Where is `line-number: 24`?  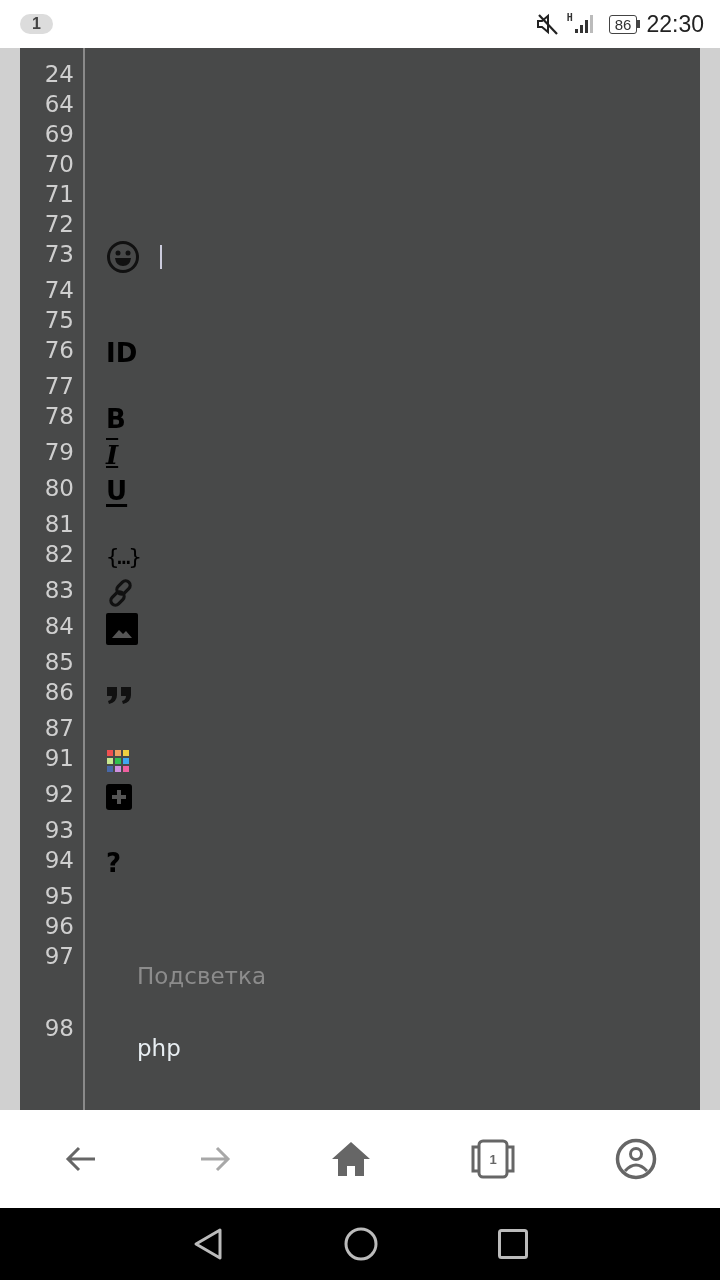
line-number: 24 is located at coordinates (58, 74).